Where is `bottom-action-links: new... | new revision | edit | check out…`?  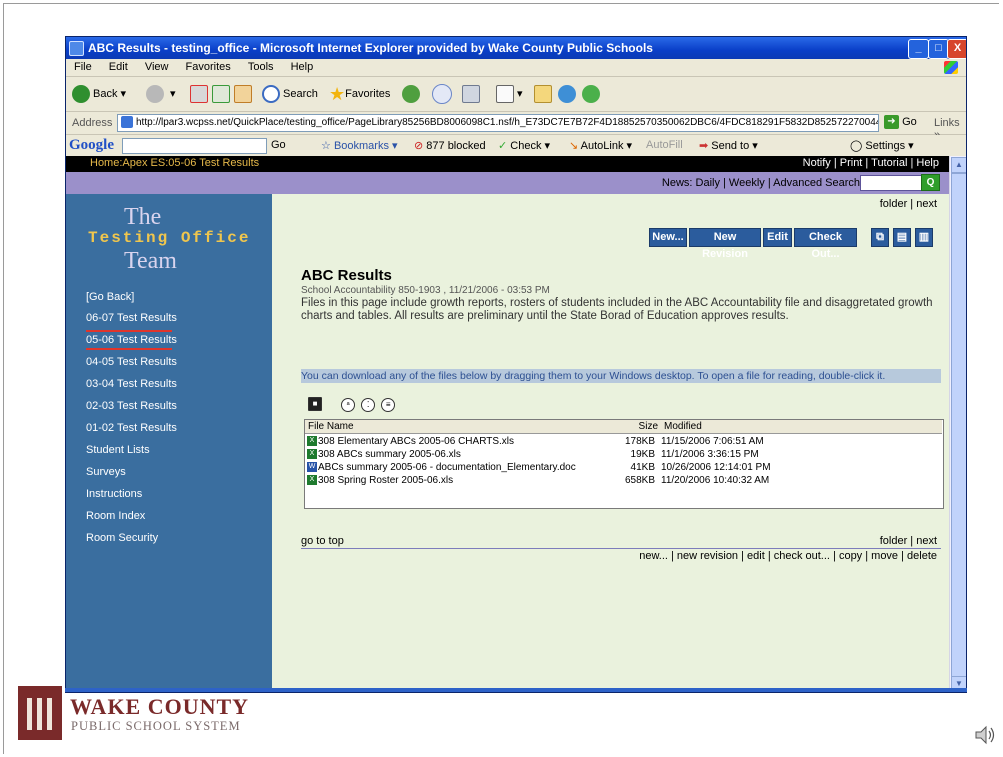
bottom-action-links: new... | new revision | edit | check out… is located at coordinates (788, 556).